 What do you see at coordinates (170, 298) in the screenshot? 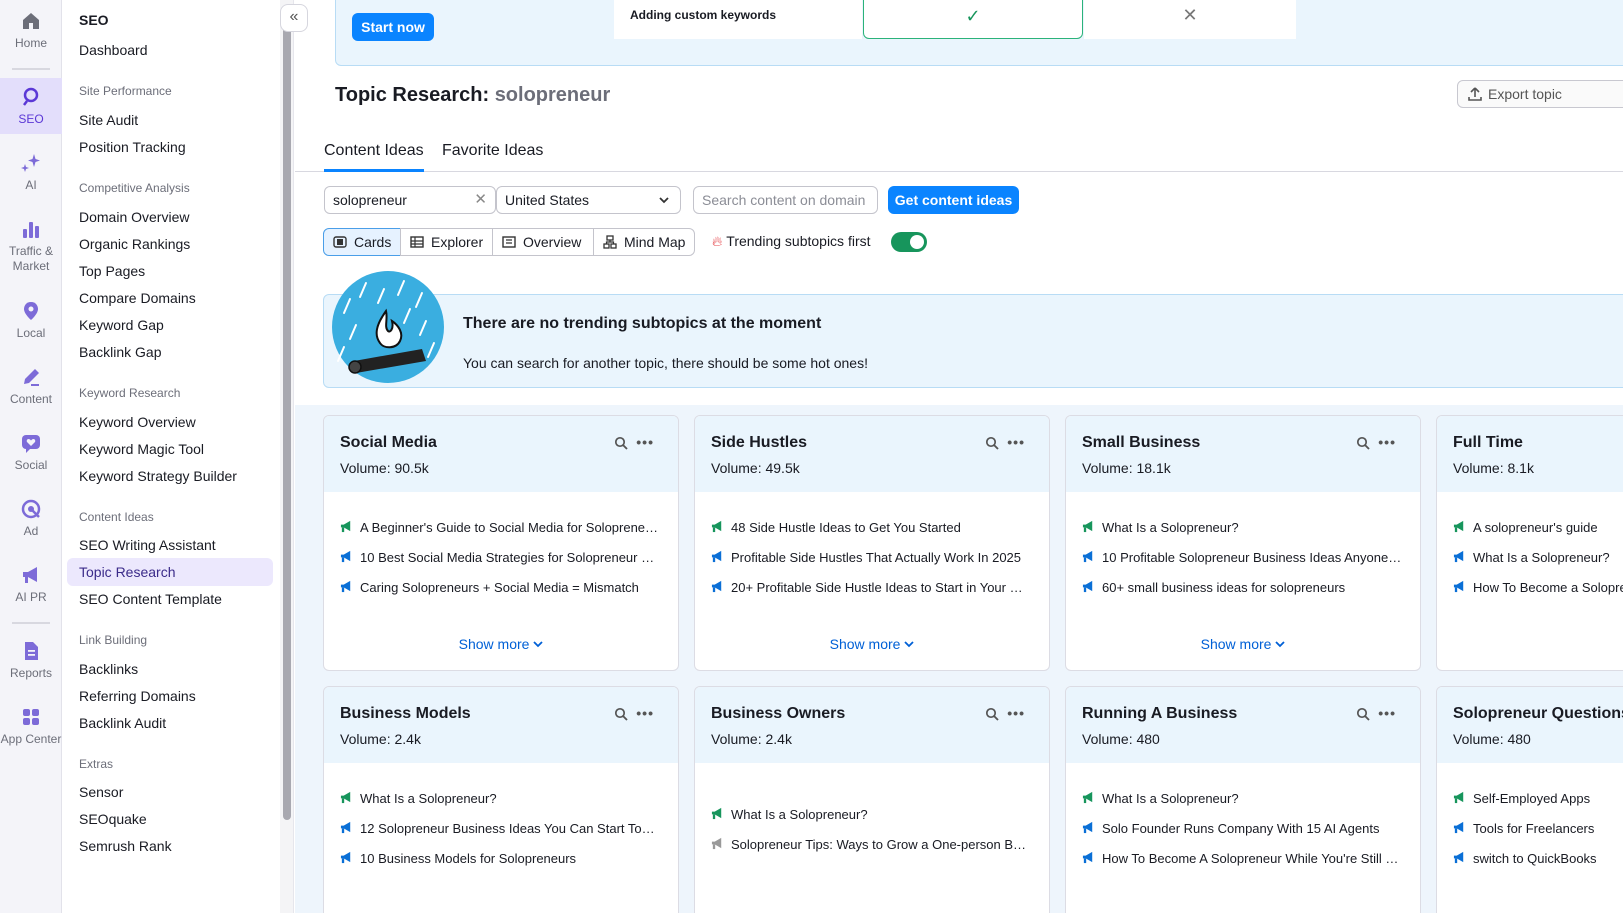
I see `submenu-item: Compare Domains` at bounding box center [170, 298].